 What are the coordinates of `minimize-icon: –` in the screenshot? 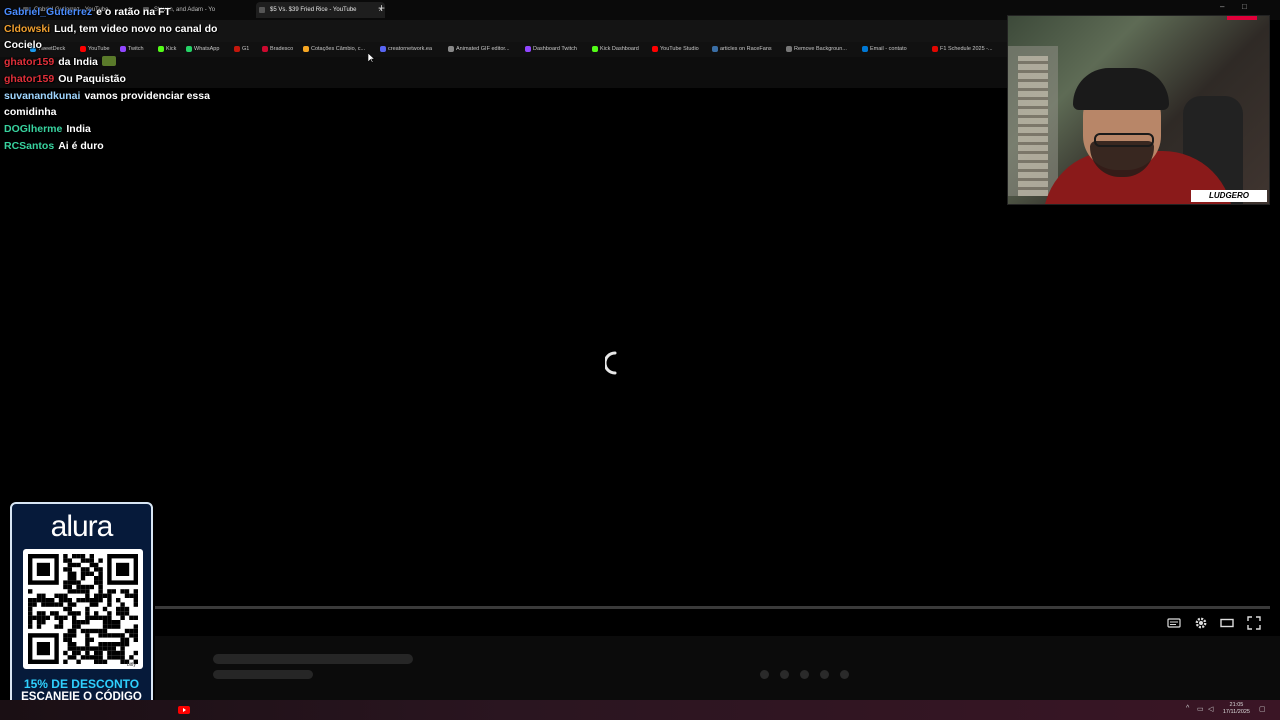 It's located at (1222, 6).